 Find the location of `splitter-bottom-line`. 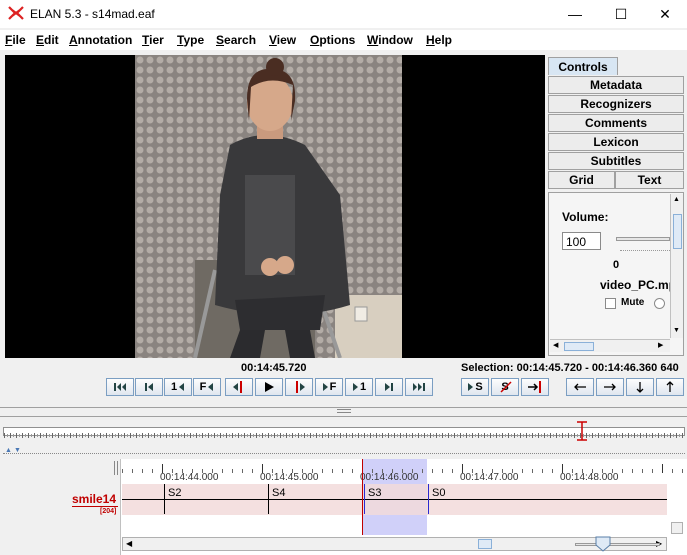

splitter-bottom-line is located at coordinates (343, 416).